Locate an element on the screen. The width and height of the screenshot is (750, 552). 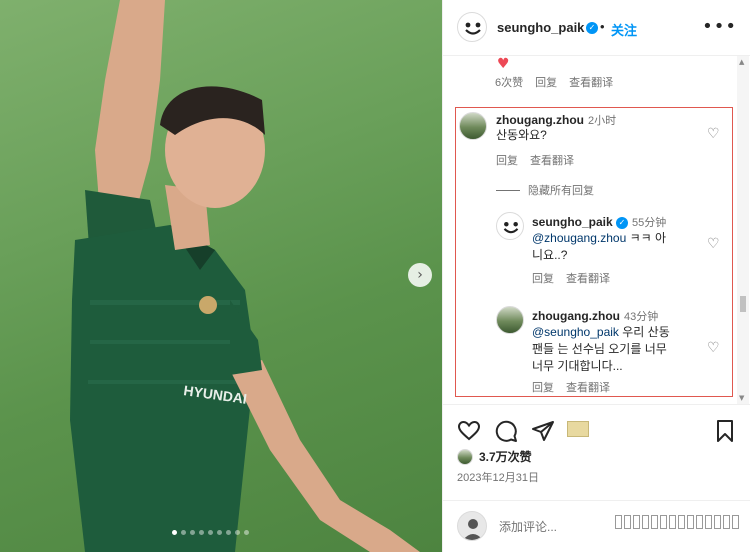
reply-time: 43分钟 is located at coordinates (641, 317).